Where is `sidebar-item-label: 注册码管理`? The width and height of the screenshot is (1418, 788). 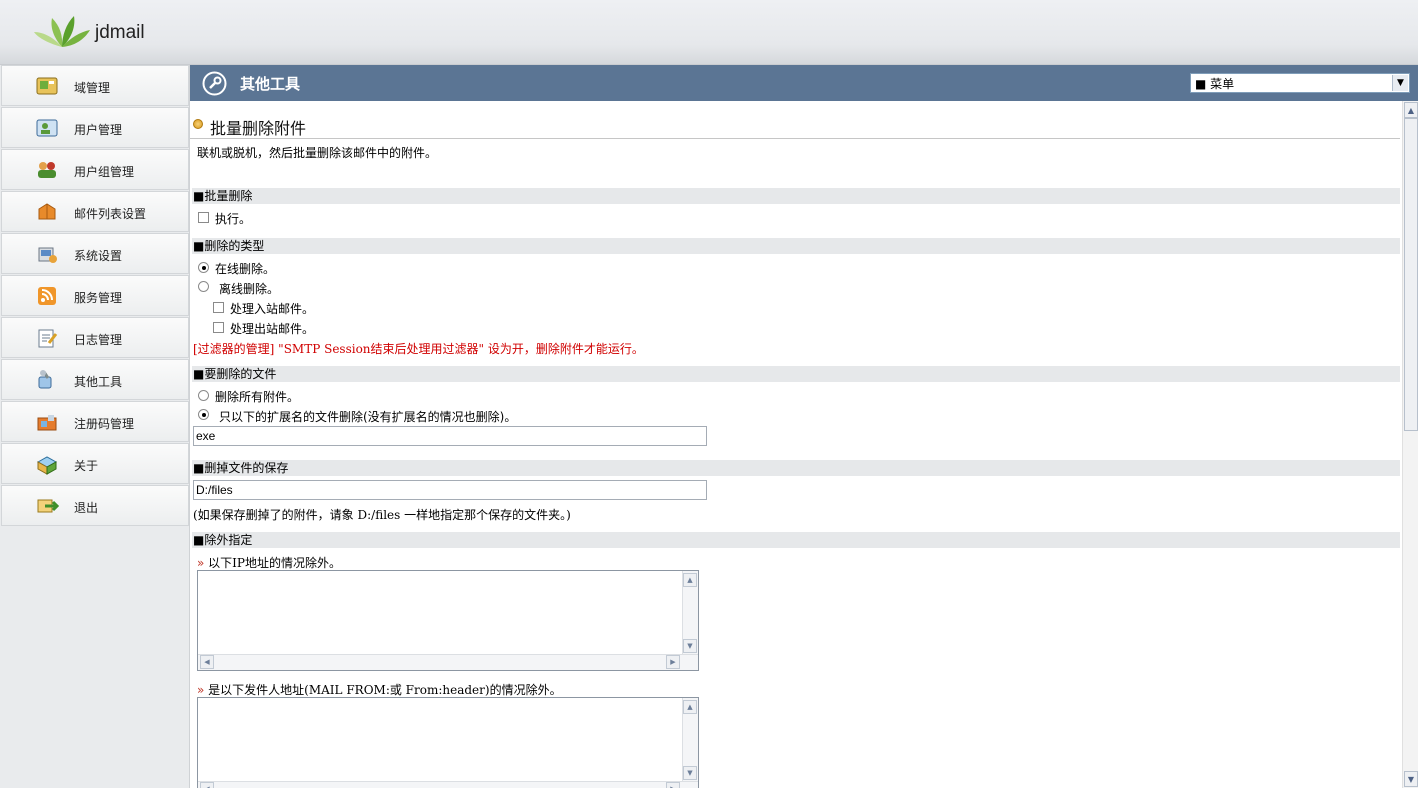 sidebar-item-label: 注册码管理 is located at coordinates (104, 424).